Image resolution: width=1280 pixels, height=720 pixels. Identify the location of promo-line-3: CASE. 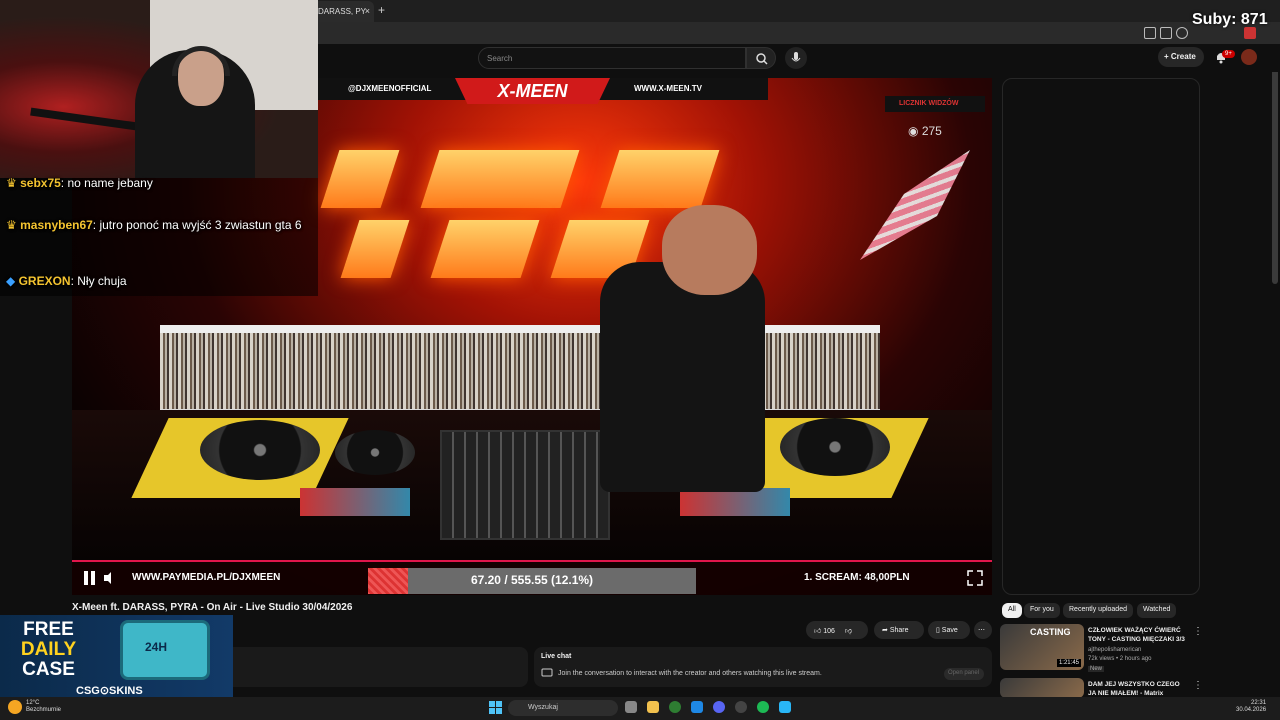
(48, 669).